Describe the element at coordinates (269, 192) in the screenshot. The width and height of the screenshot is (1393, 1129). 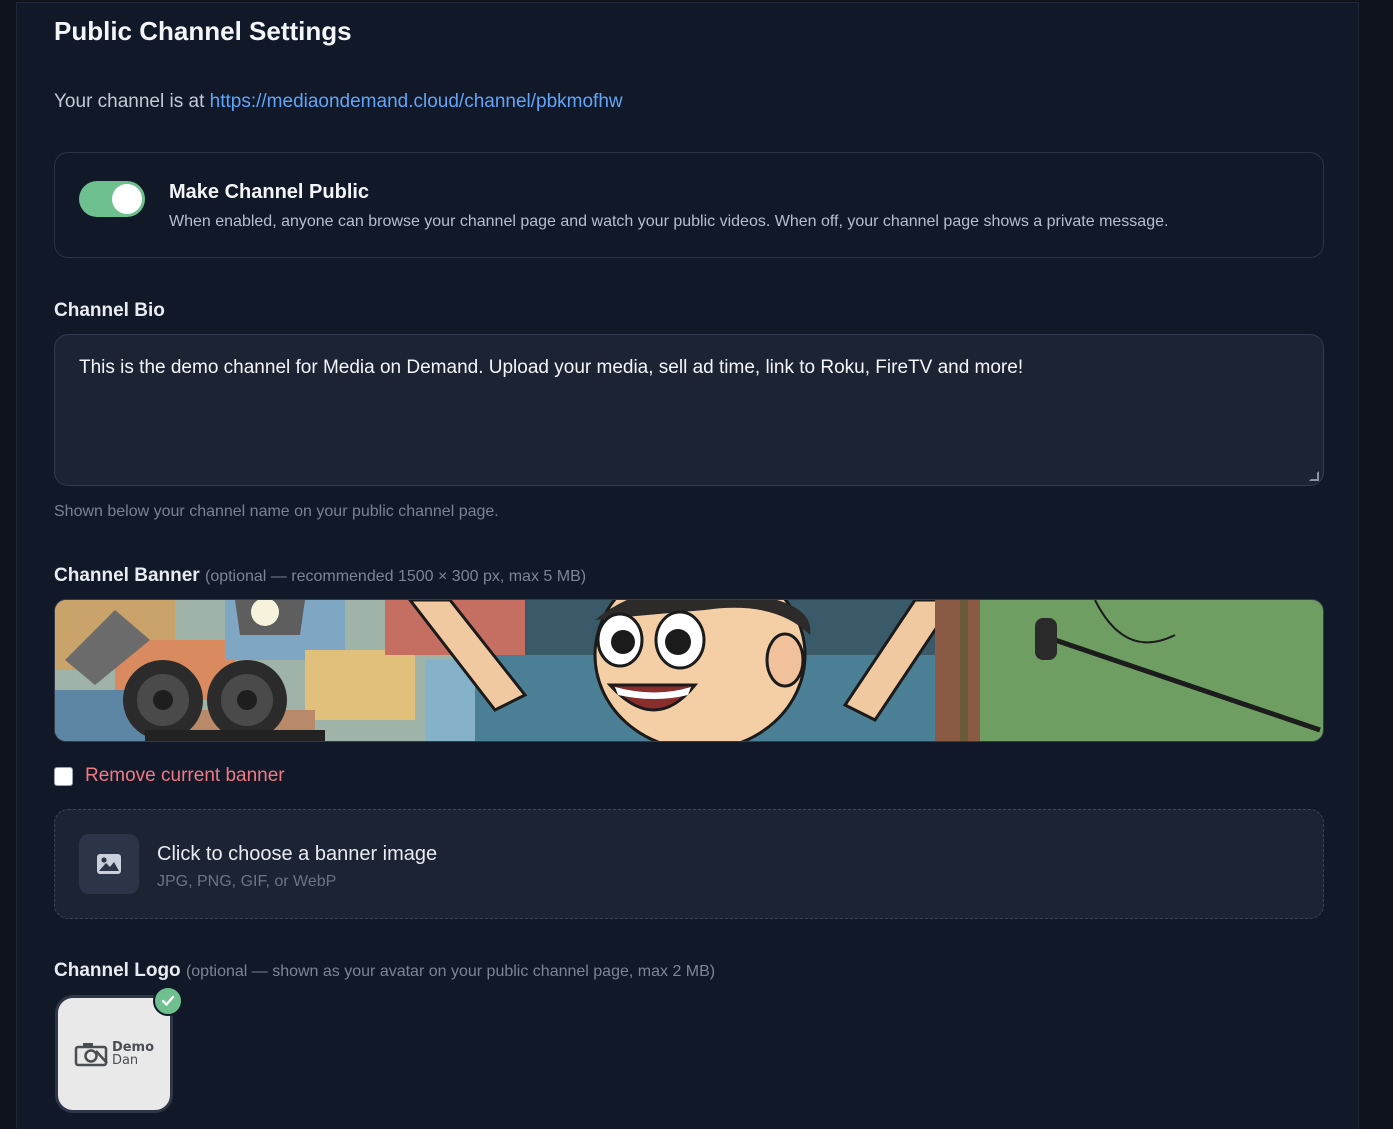
I see `toggle-title: Make Channel Public` at that location.